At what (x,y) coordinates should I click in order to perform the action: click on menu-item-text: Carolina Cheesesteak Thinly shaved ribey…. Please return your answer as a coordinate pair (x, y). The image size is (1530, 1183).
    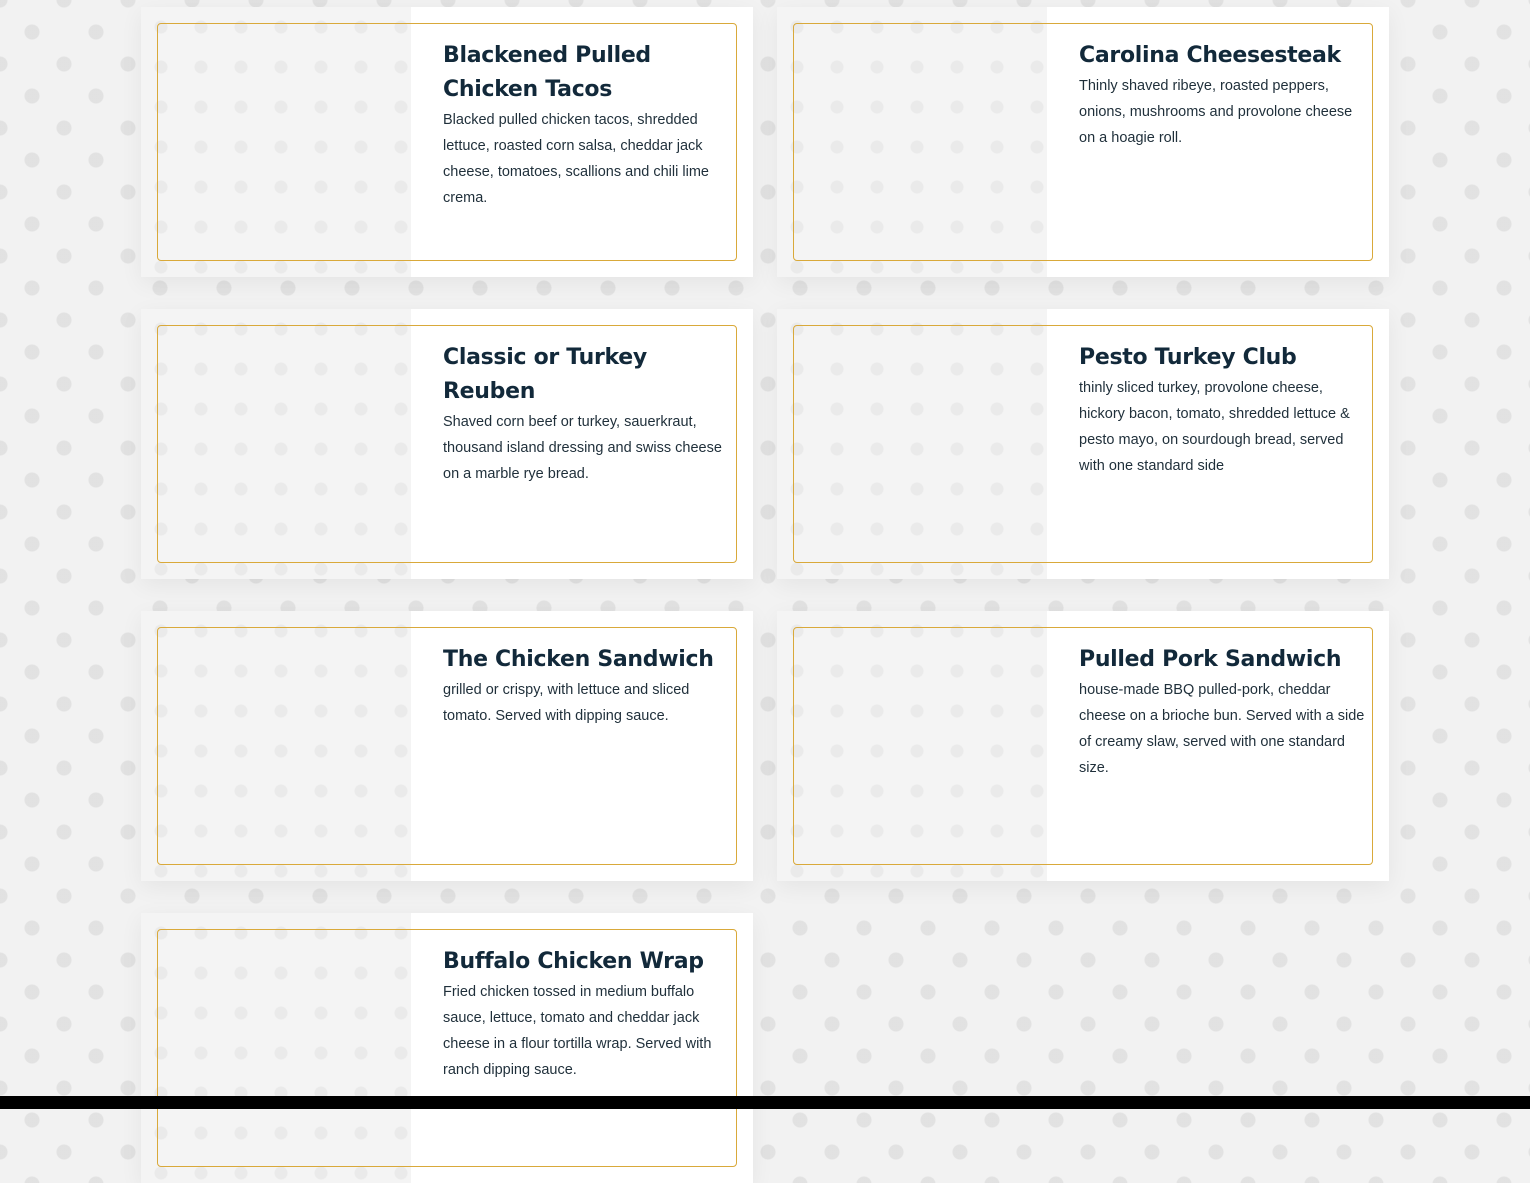
    Looking at the image, I should click on (1224, 95).